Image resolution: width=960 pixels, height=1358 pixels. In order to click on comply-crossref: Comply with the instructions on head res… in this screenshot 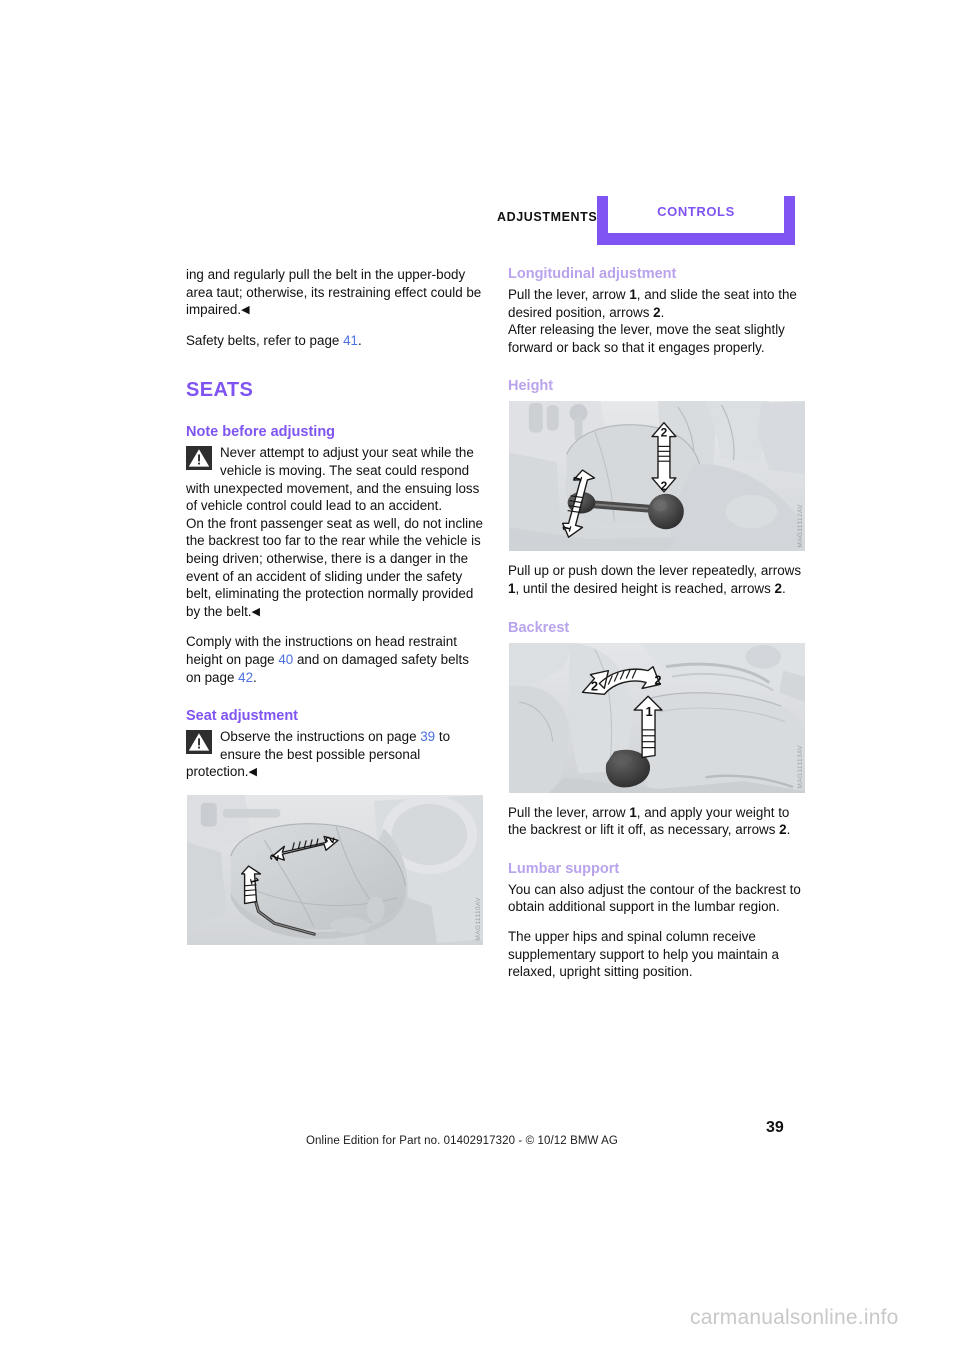, I will do `click(335, 659)`.